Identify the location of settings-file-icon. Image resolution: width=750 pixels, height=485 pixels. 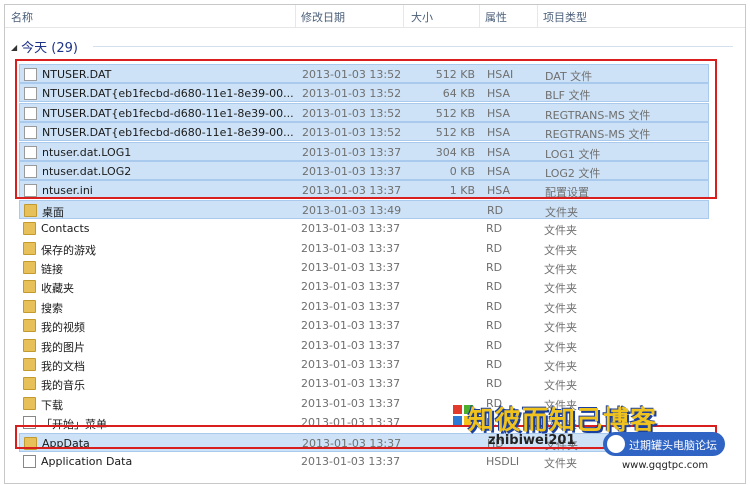
(30, 191).